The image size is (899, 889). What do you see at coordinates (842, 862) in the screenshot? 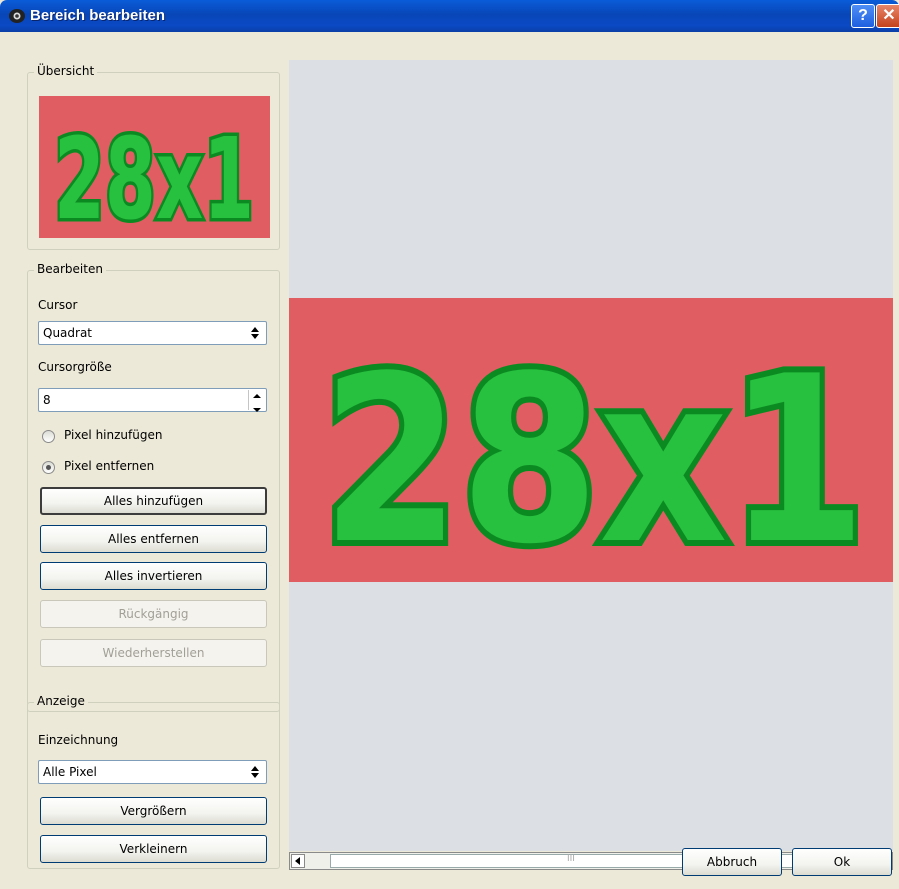
I see `ok-button: Ok` at bounding box center [842, 862].